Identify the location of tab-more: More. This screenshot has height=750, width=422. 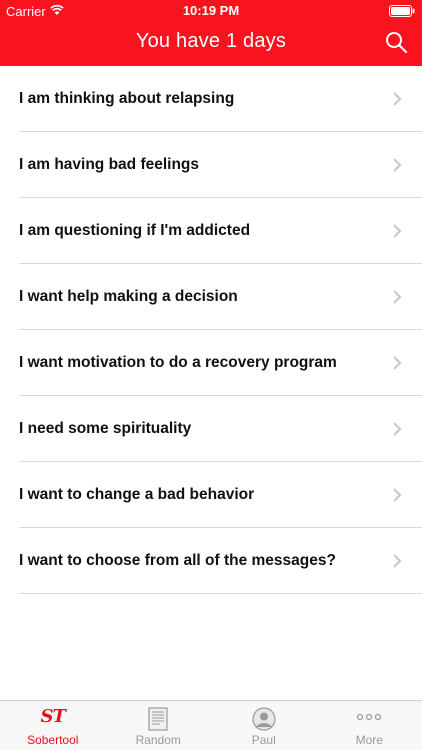
(369, 725).